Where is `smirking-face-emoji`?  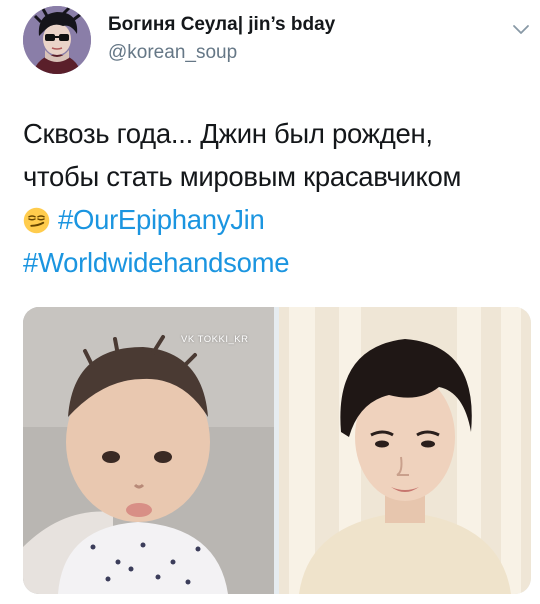 smirking-face-emoji is located at coordinates (36, 220).